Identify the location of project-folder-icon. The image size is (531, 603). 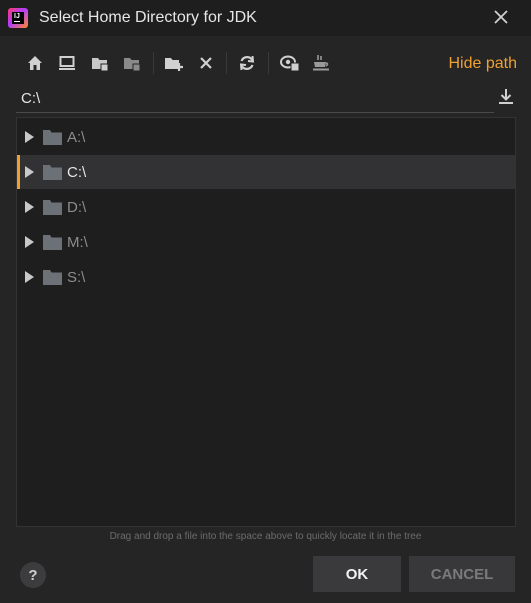
(100, 63).